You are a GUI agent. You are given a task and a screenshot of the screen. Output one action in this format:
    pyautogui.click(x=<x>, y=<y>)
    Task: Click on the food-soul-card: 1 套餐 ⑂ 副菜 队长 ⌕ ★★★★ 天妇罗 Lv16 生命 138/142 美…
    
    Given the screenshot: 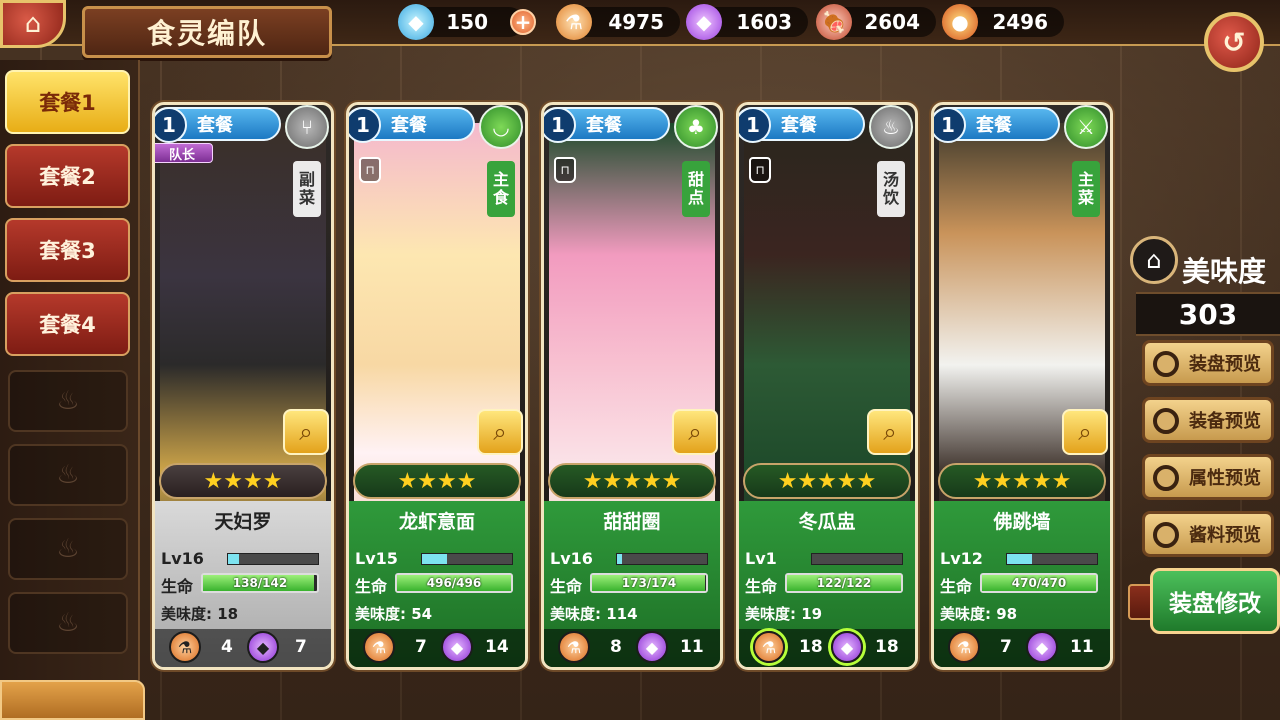 What is the action you would take?
    pyautogui.click(x=243, y=386)
    